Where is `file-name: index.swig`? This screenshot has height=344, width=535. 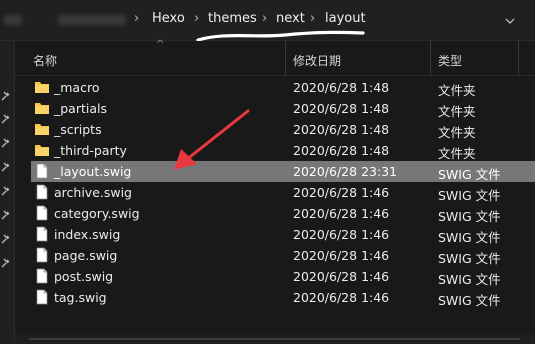
file-name: index.swig is located at coordinates (87, 234).